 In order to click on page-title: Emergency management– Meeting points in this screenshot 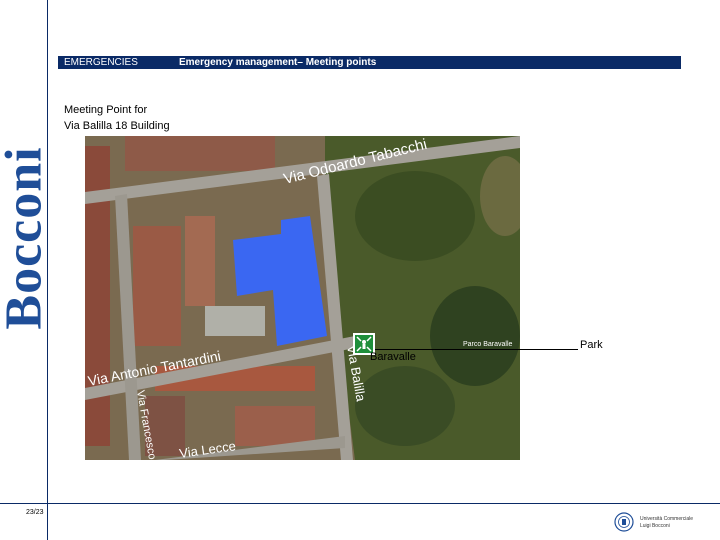, I will do `click(278, 62)`.